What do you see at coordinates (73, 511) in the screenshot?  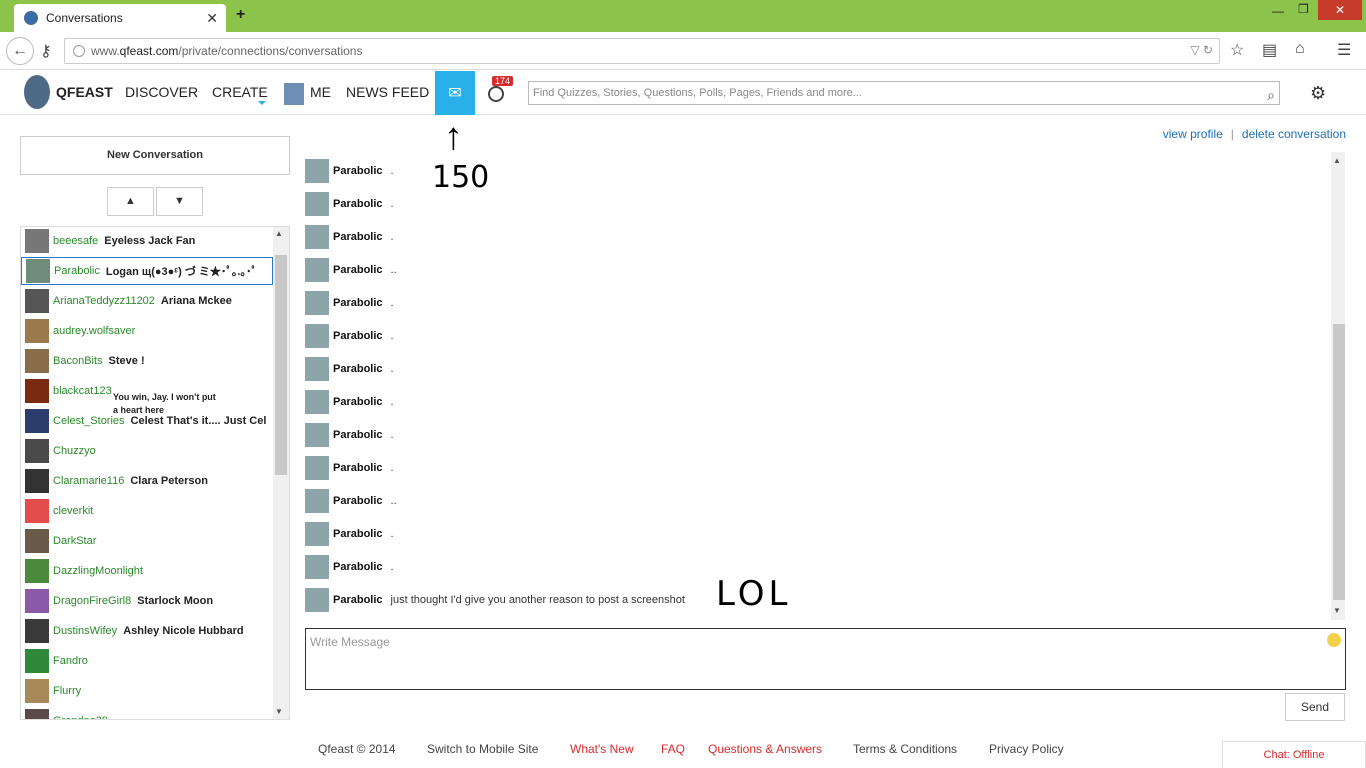 I see `conversation-username: cleverkit` at bounding box center [73, 511].